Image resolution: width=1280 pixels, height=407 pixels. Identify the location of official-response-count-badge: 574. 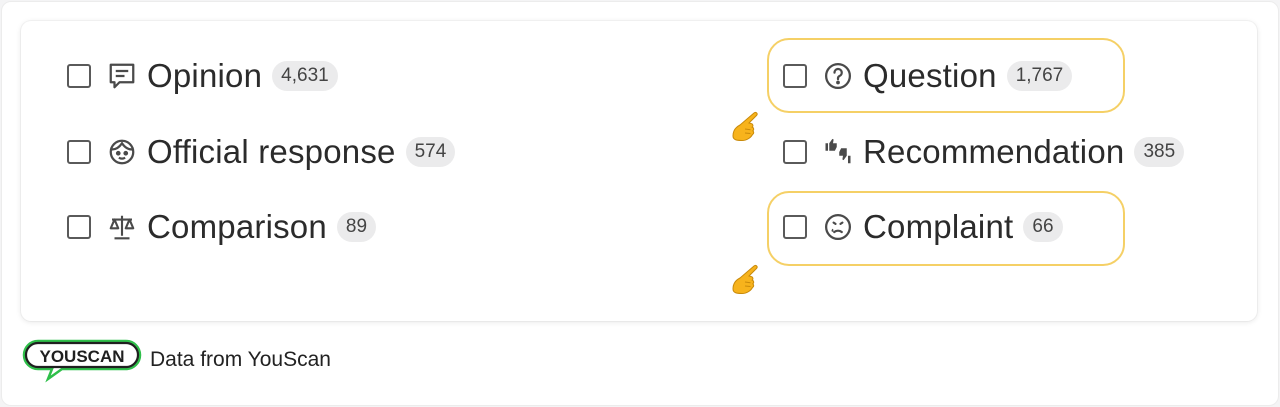
(430, 152).